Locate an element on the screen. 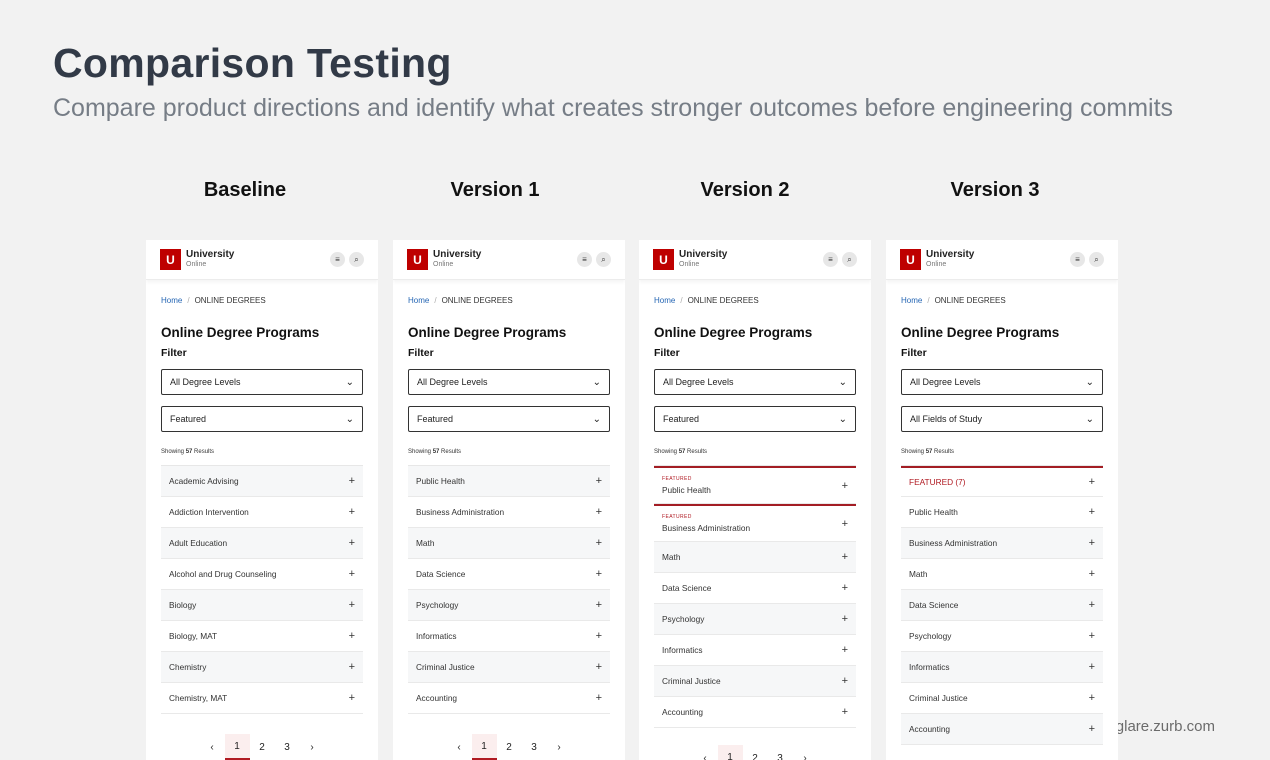  program-name: Data Science is located at coordinates (441, 574).